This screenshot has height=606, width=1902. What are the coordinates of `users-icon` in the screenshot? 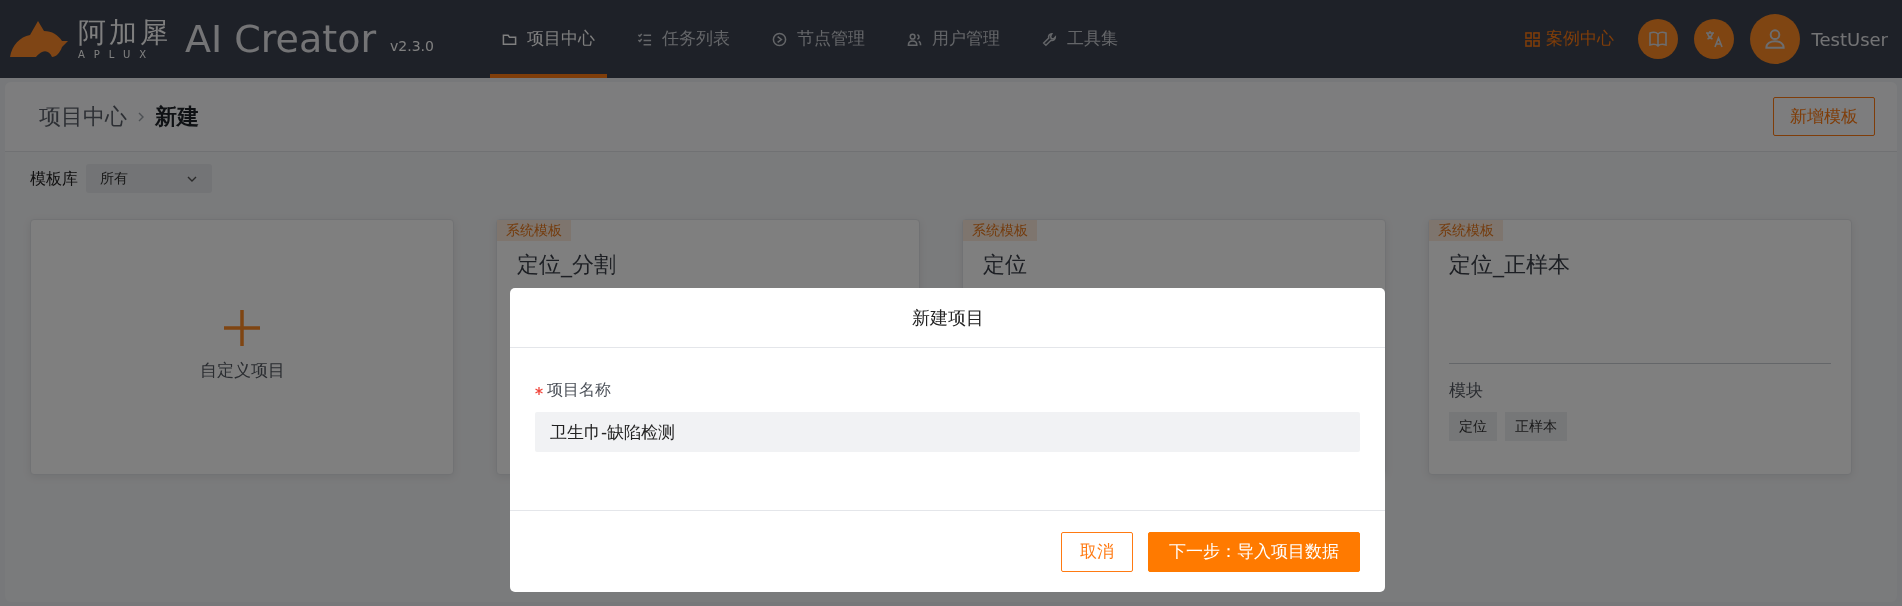 It's located at (914, 39).